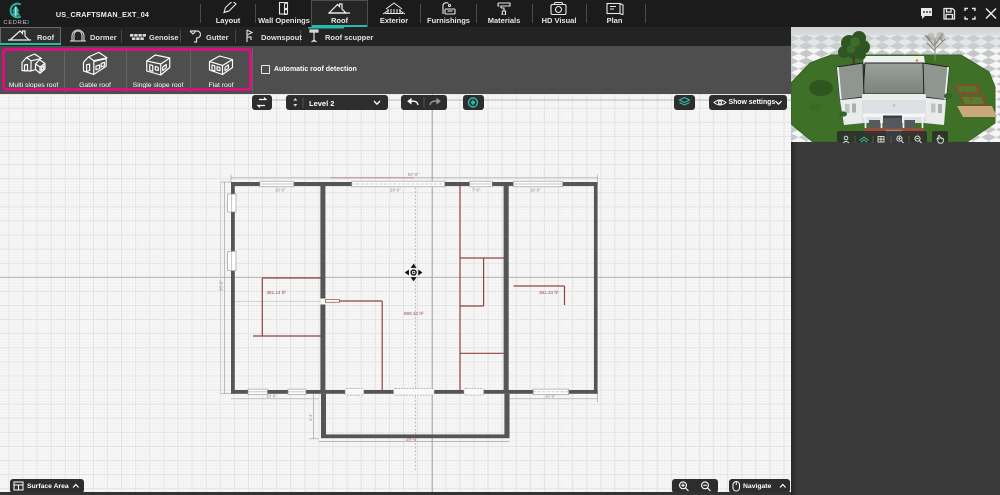 Image resolution: width=1000 pixels, height=495 pixels. Describe the element at coordinates (27, 23) in the screenshot. I see `svg-text: O` at that location.